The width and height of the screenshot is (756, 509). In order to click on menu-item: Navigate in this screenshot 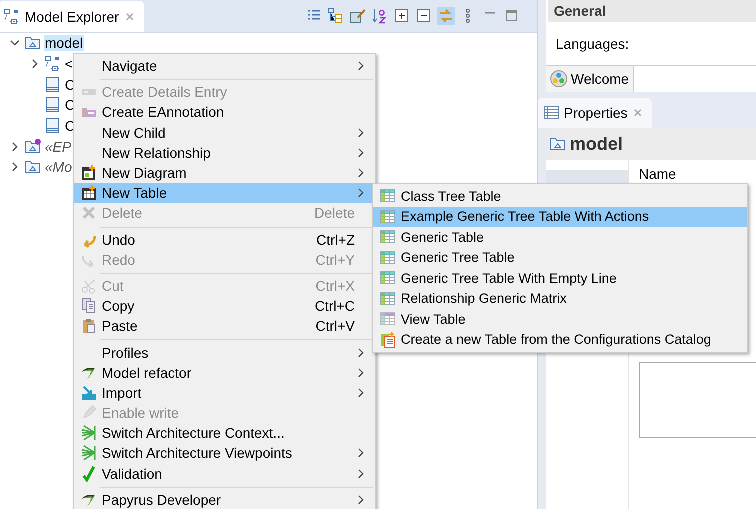, I will do `click(224, 66)`.